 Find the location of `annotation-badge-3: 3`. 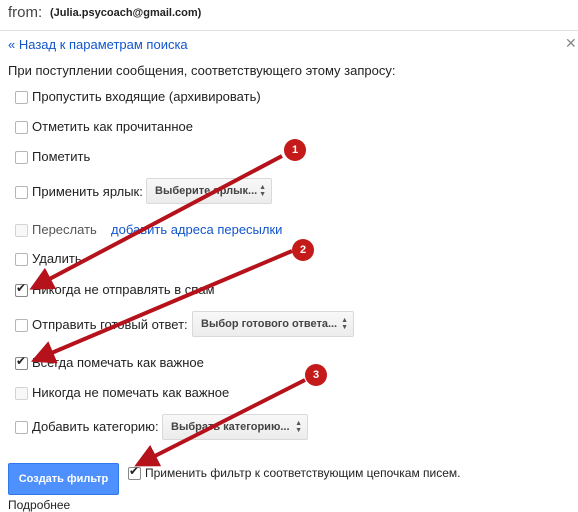

annotation-badge-3: 3 is located at coordinates (316, 375).